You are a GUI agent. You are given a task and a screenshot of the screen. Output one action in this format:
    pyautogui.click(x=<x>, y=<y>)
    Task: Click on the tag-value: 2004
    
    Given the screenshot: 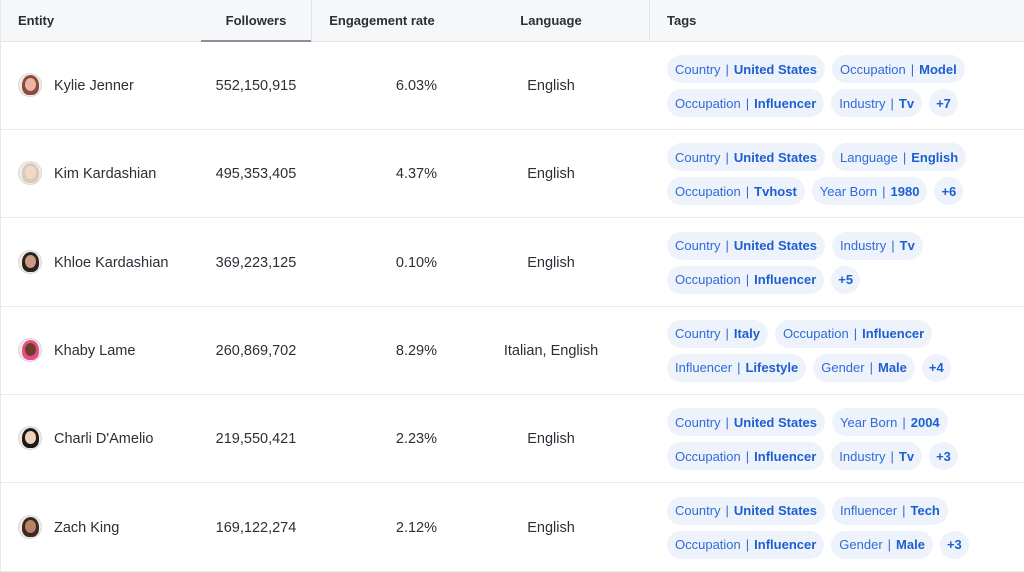 What is the action you would take?
    pyautogui.click(x=925, y=422)
    